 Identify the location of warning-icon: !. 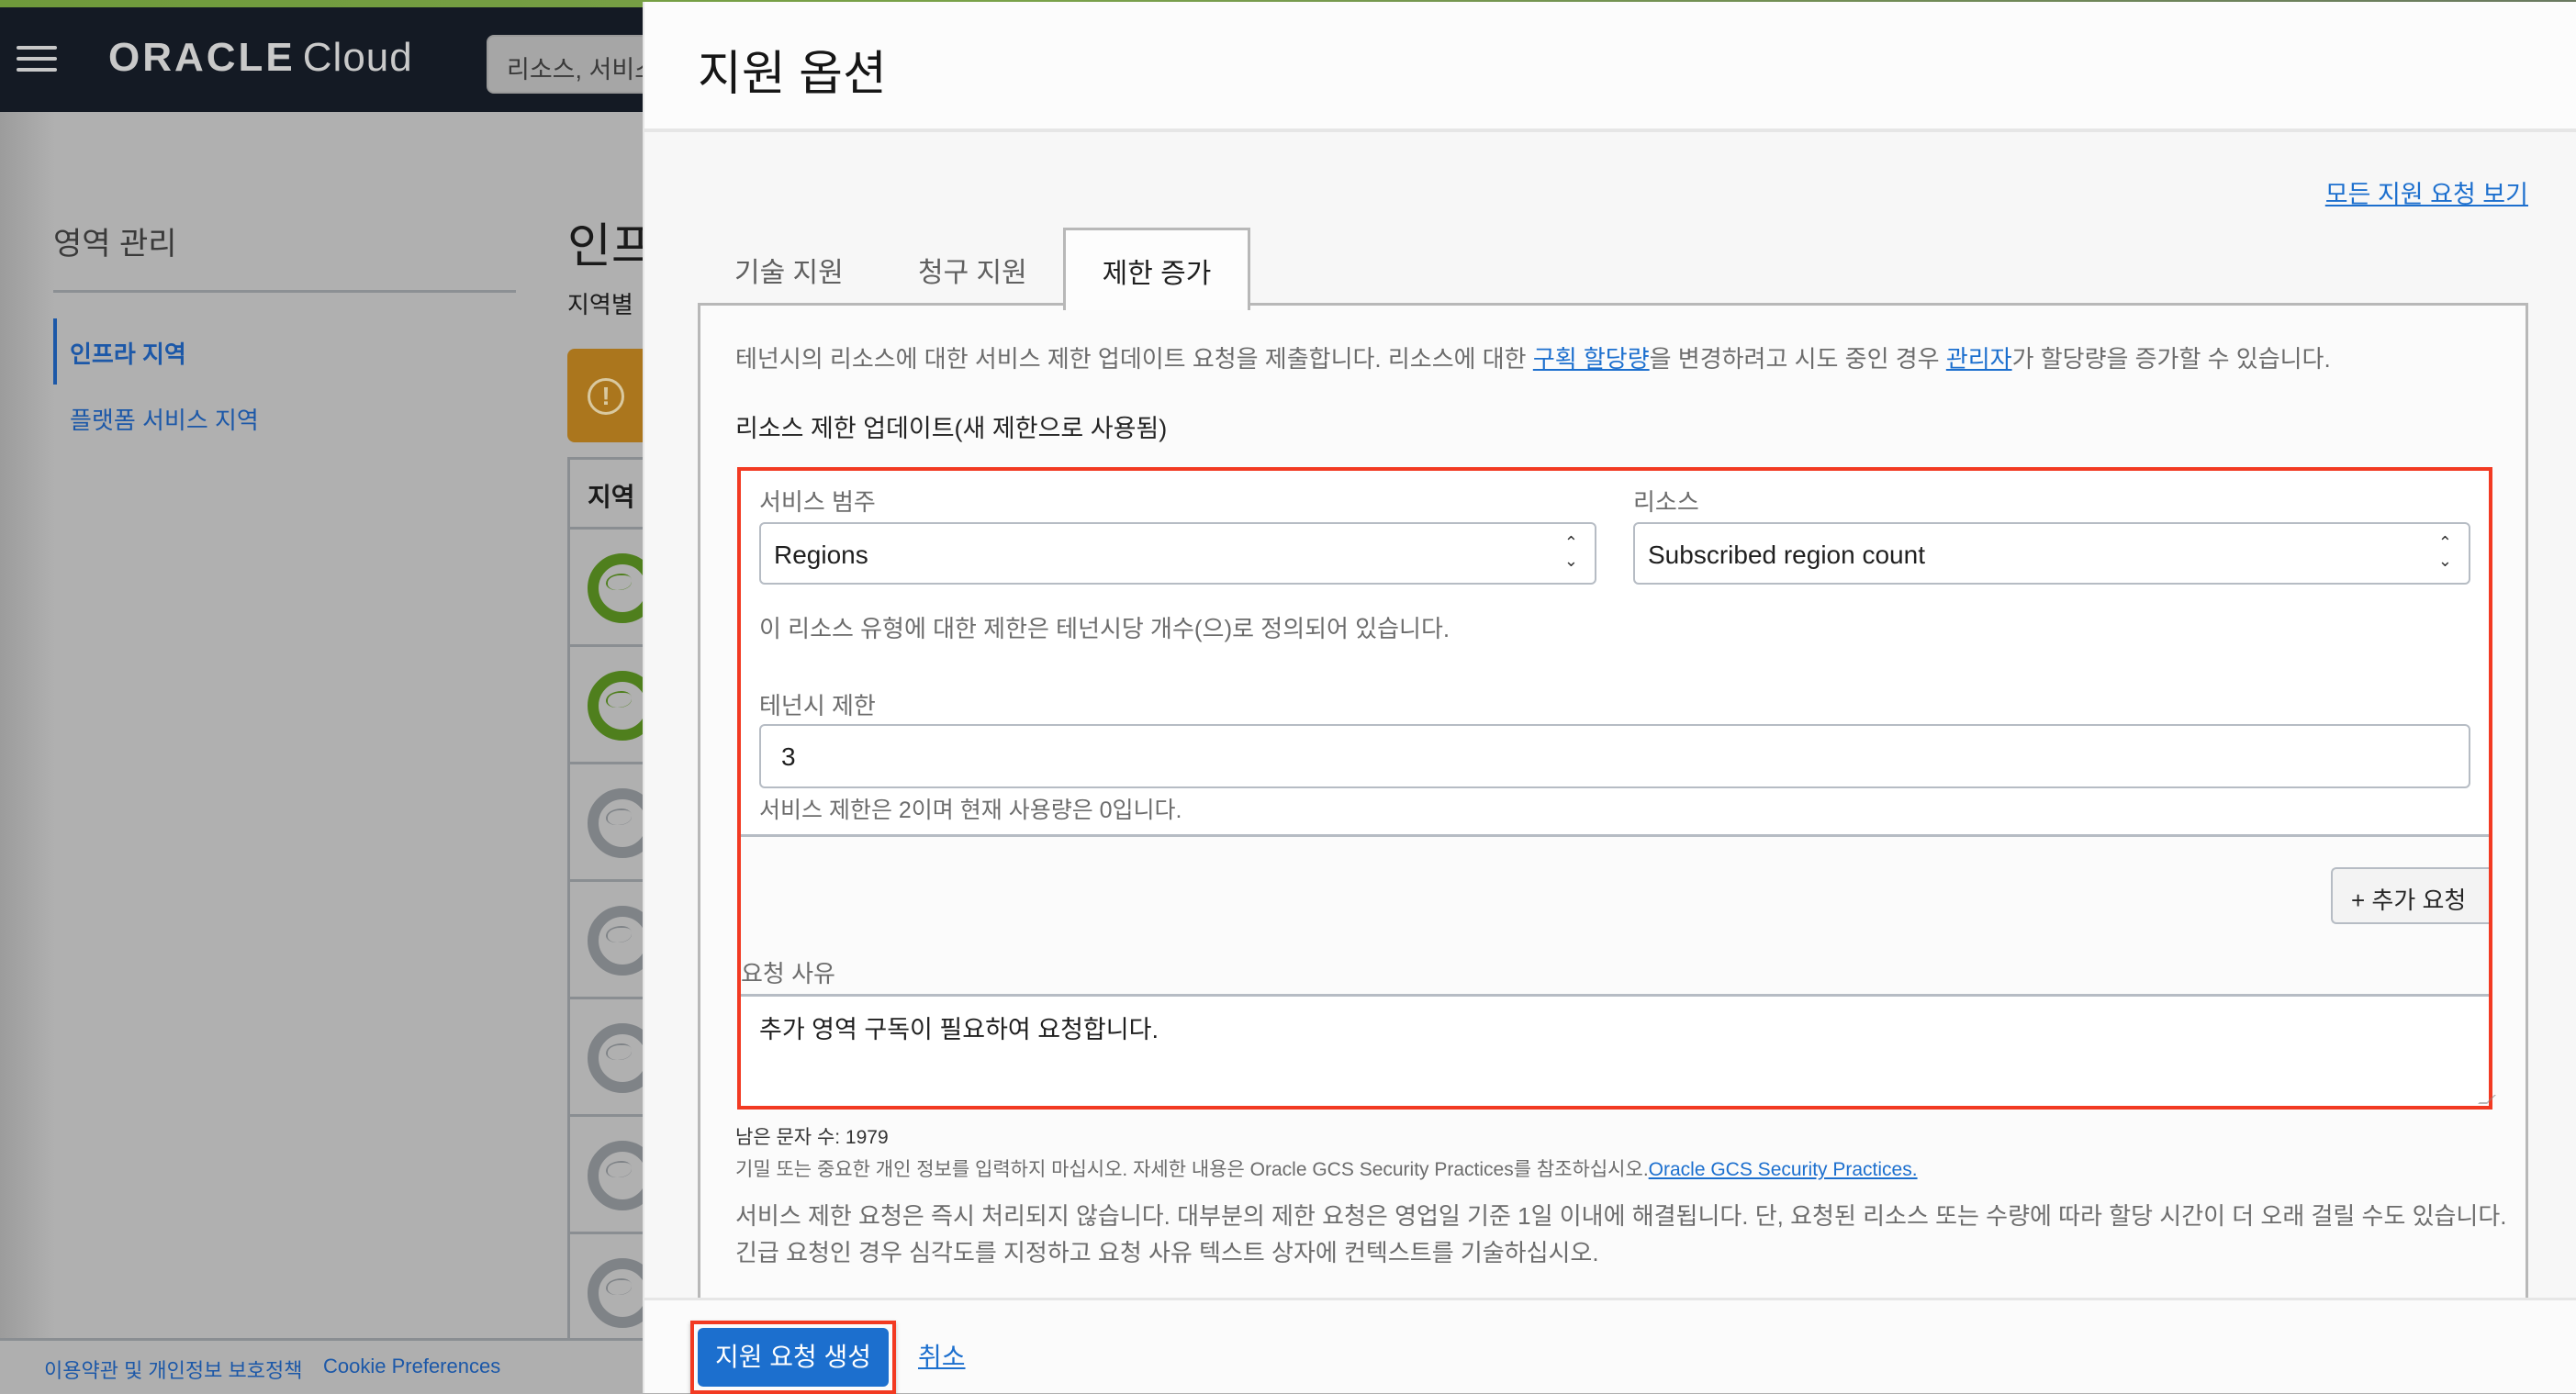
(606, 396).